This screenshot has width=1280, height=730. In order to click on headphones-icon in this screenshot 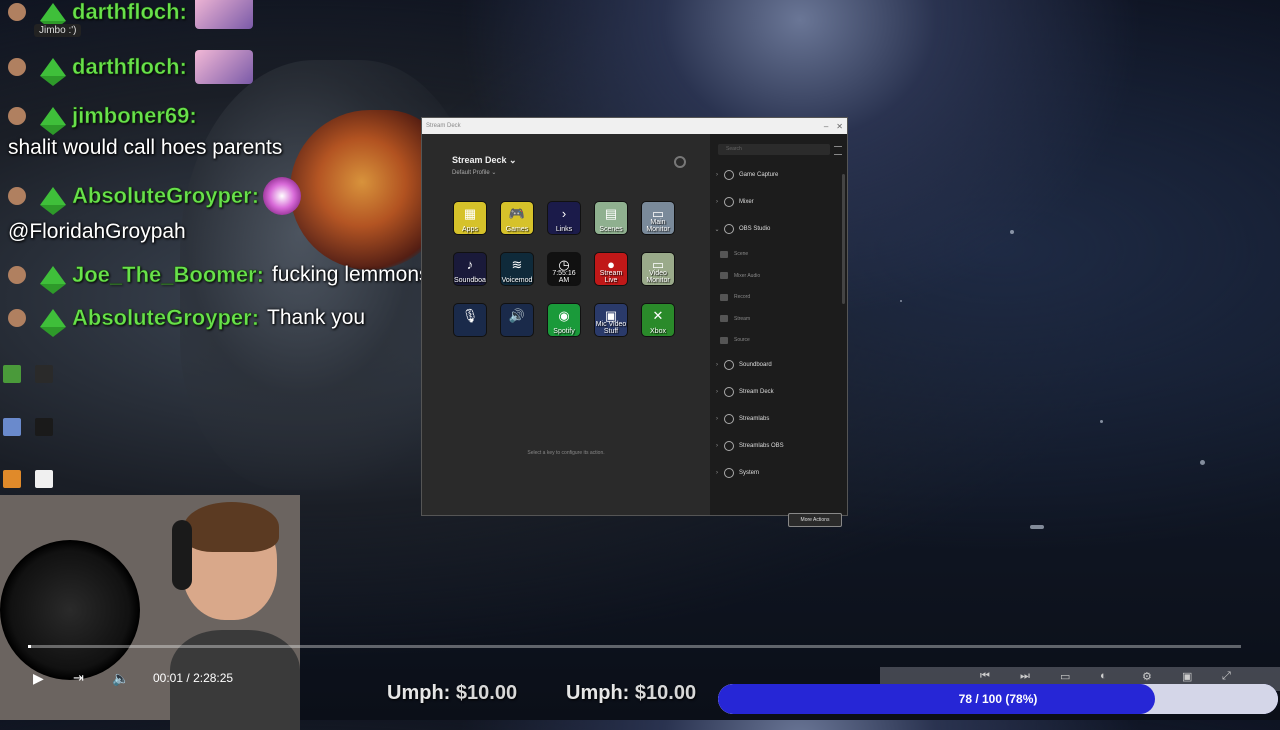, I will do `click(182, 555)`.